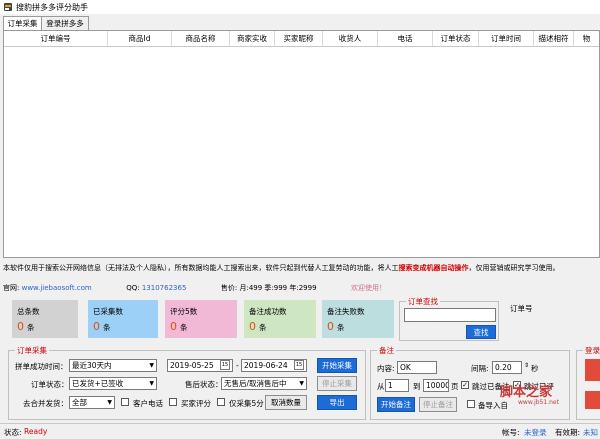  Describe the element at coordinates (465, 385) in the screenshot. I see `skip-remarked-checkbox: ✓` at that location.